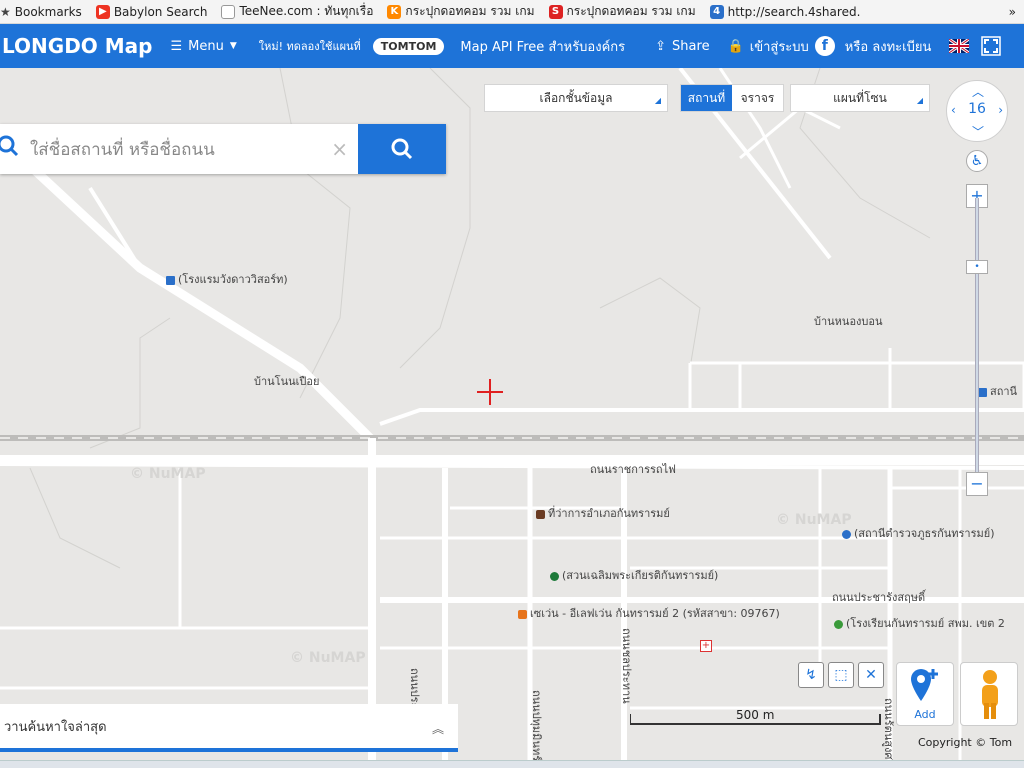 This screenshot has height=768, width=1024. I want to click on youtube-icon: ▶, so click(102, 11).